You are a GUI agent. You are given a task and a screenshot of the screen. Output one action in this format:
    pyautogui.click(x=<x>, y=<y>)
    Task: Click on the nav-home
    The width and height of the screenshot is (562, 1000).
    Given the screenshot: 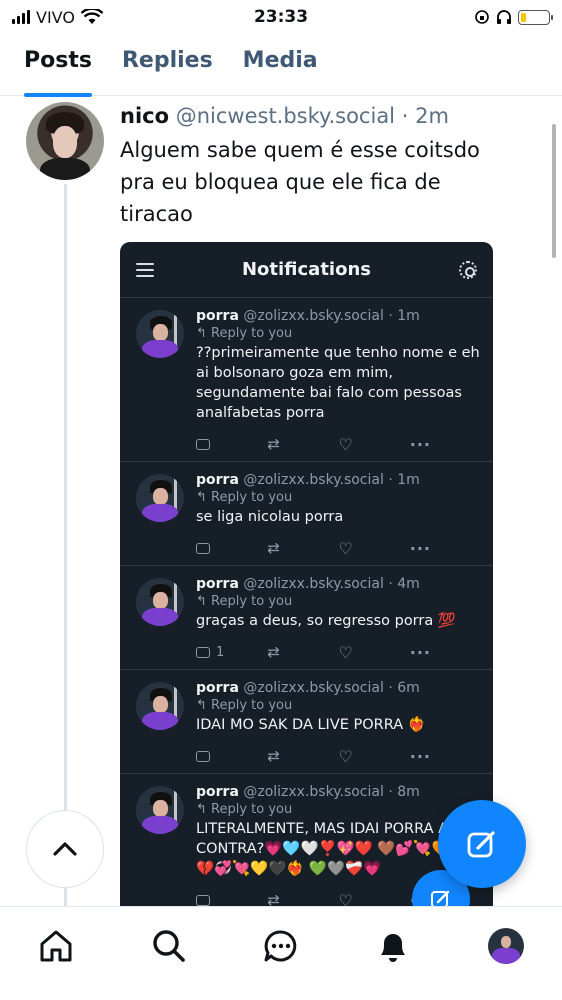 What is the action you would take?
    pyautogui.click(x=56, y=946)
    